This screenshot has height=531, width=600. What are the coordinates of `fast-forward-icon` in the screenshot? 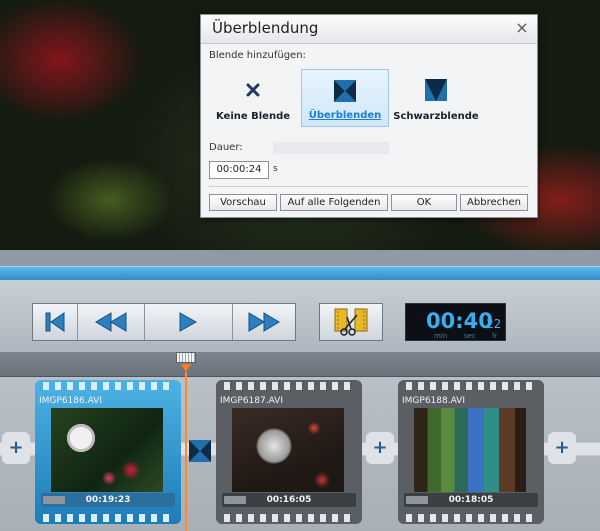 It's located at (264, 322).